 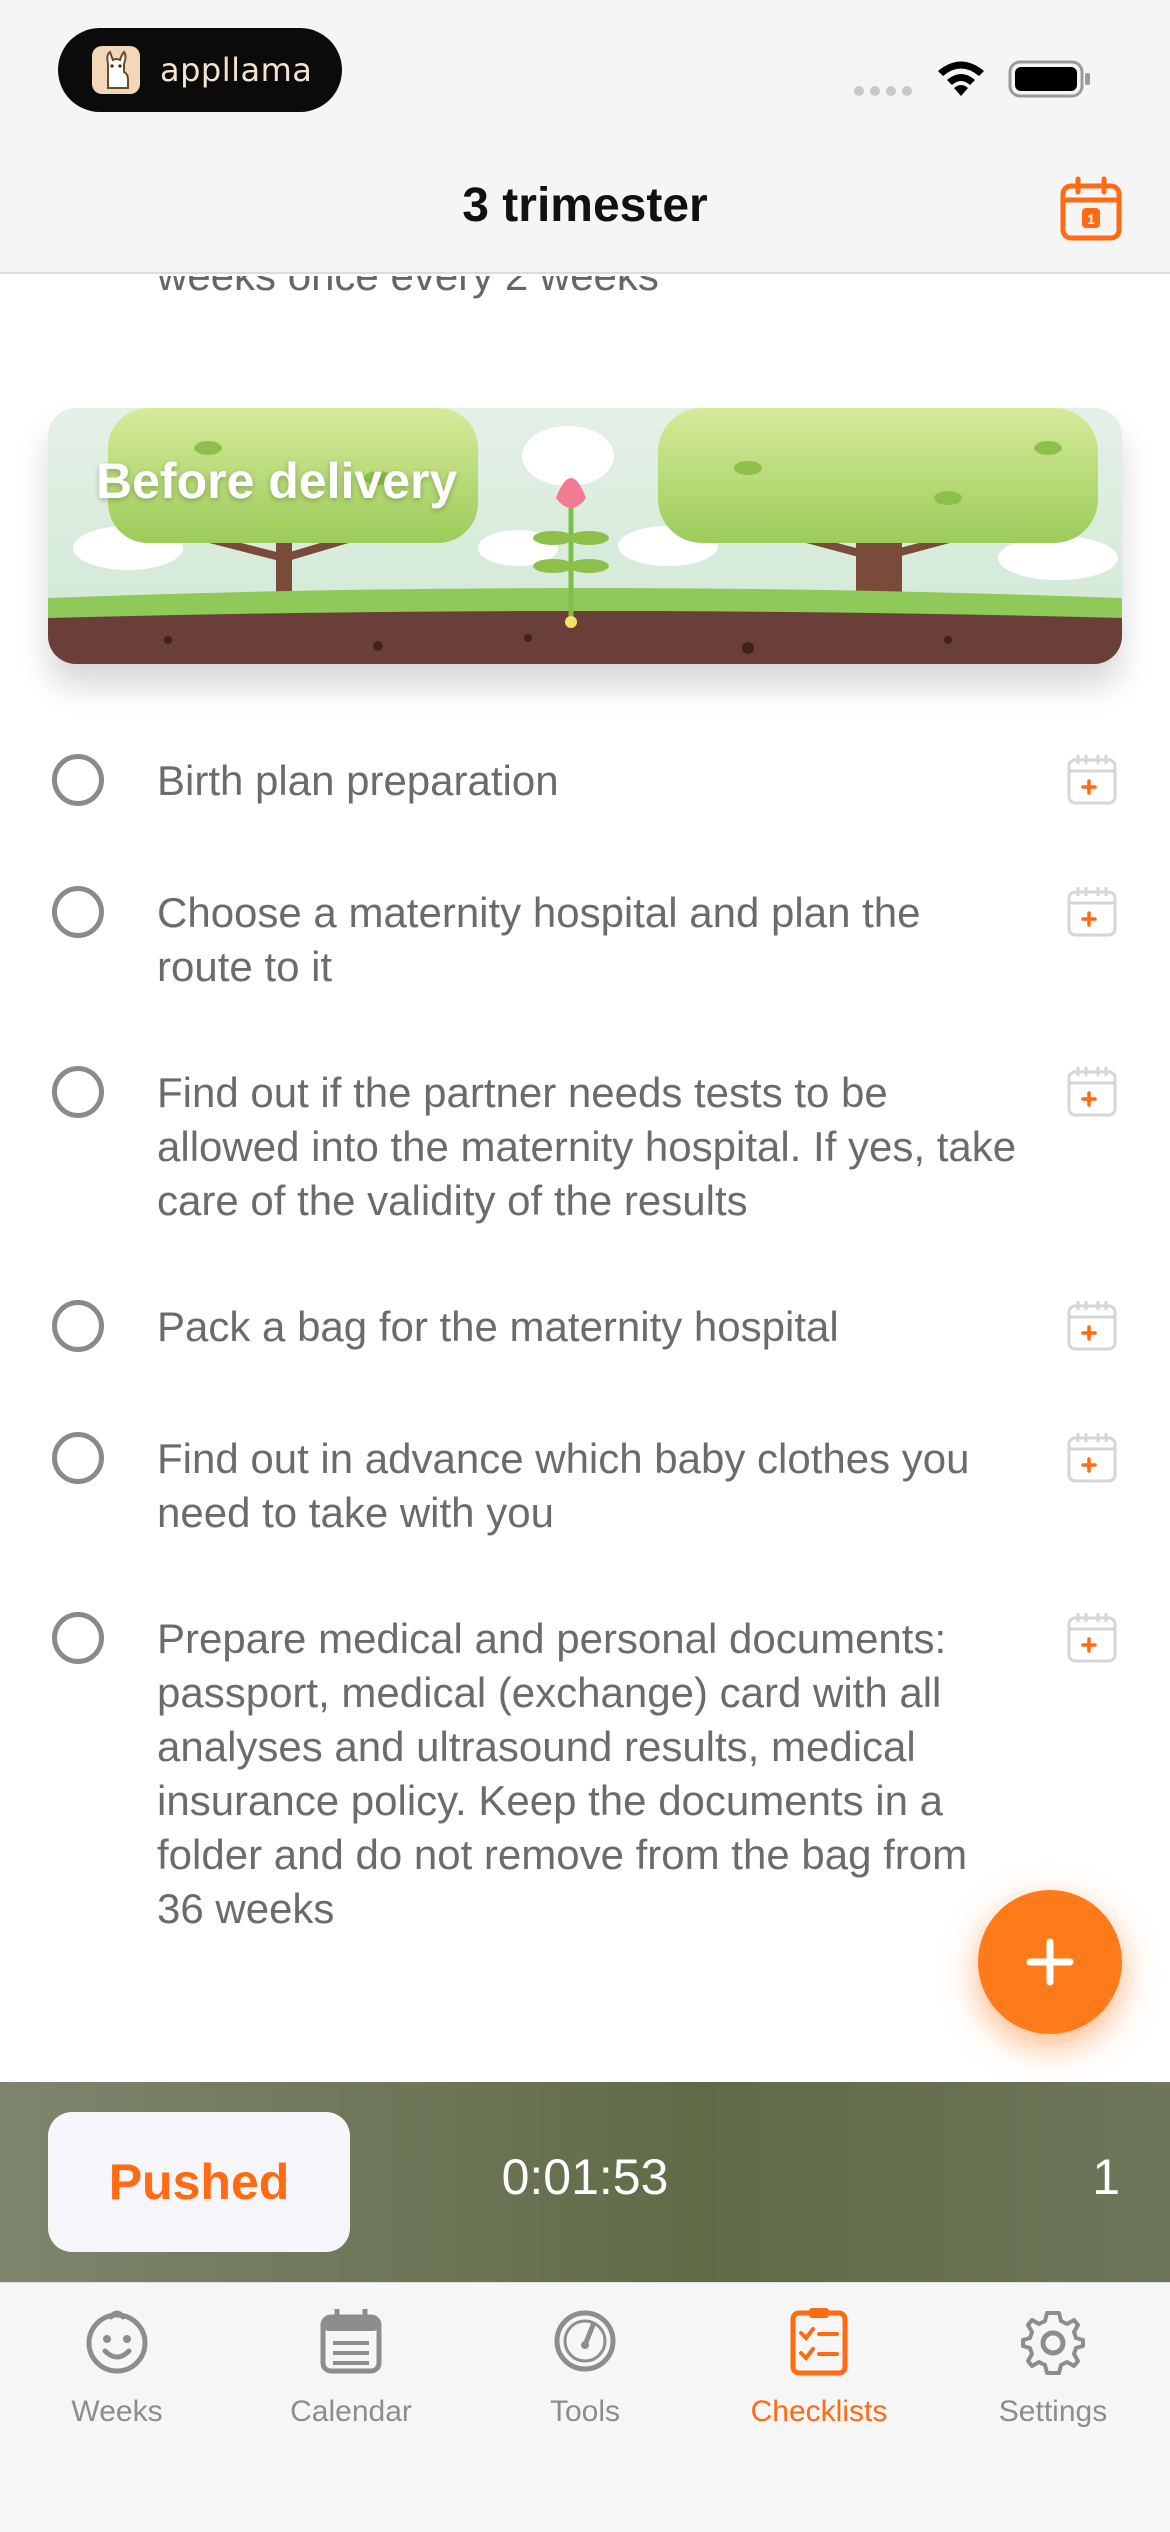 I want to click on svg-text: 1, so click(x=1091, y=219).